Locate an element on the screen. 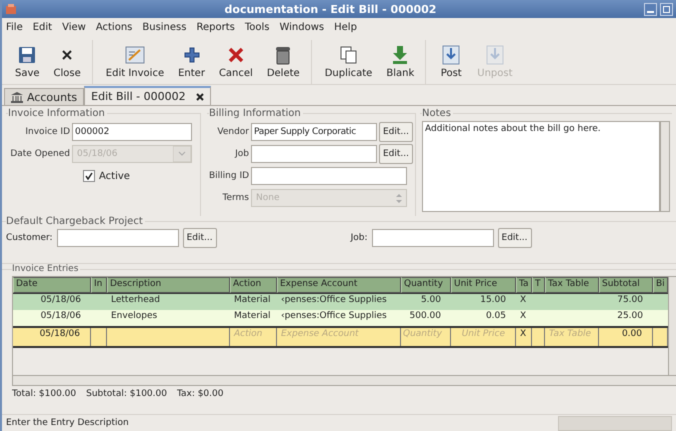  cell-placeholder: Expense Account is located at coordinates (320, 334).